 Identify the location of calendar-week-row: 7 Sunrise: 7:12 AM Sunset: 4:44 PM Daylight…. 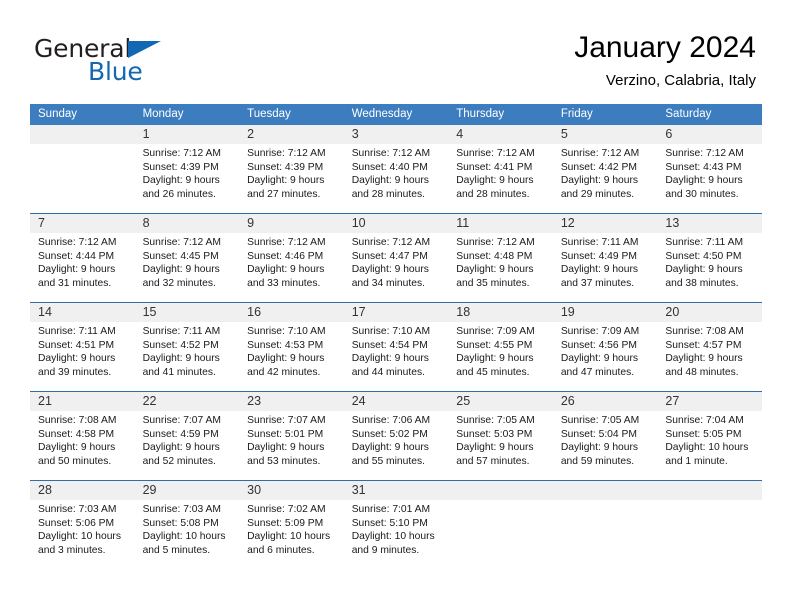
(396, 257).